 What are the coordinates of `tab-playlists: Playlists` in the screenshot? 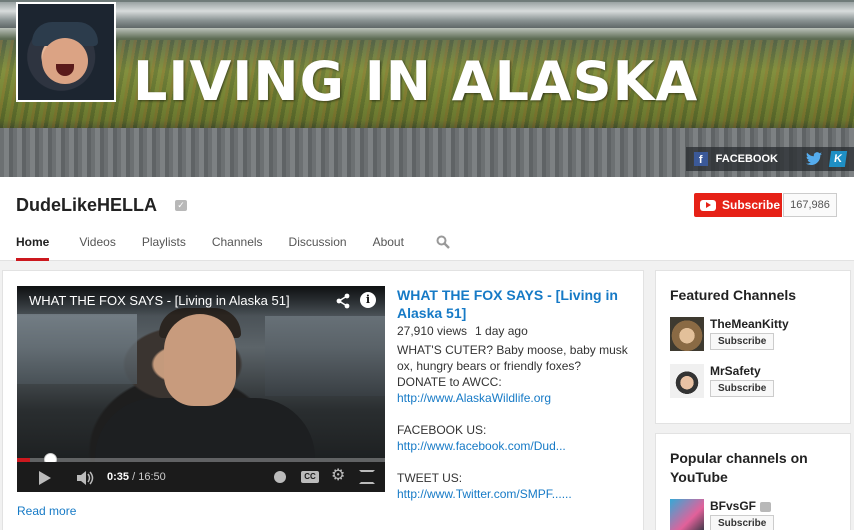 It's located at (164, 245).